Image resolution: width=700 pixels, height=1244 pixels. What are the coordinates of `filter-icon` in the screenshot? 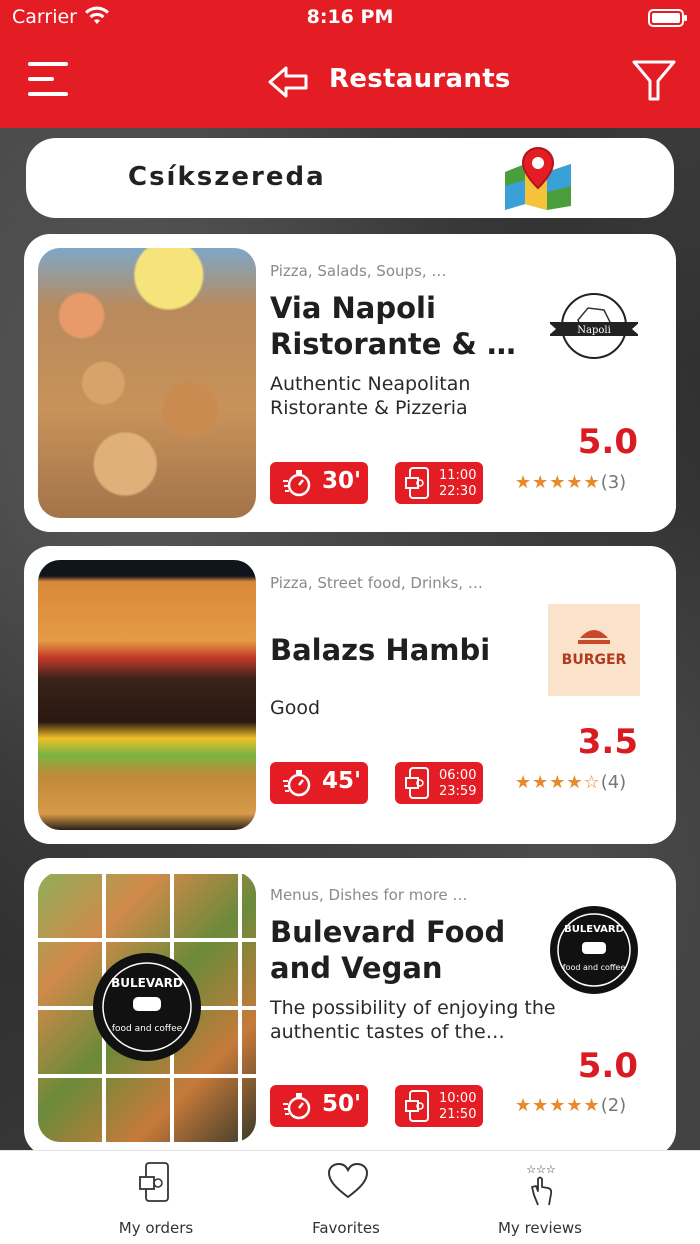 It's located at (654, 81).